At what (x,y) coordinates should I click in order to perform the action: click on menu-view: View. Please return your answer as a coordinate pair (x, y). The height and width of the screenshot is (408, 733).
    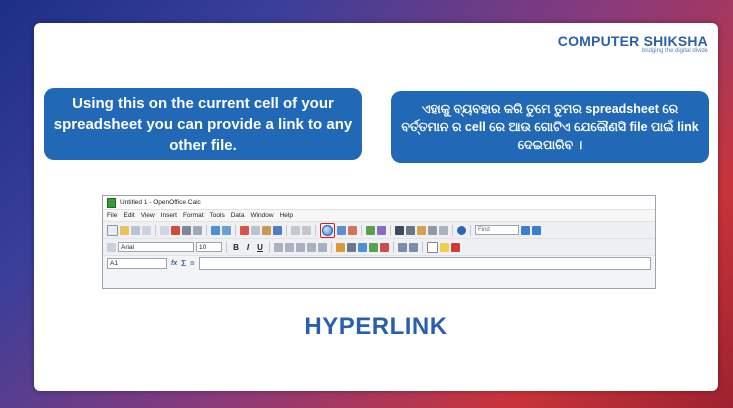
    Looking at the image, I should click on (148, 215).